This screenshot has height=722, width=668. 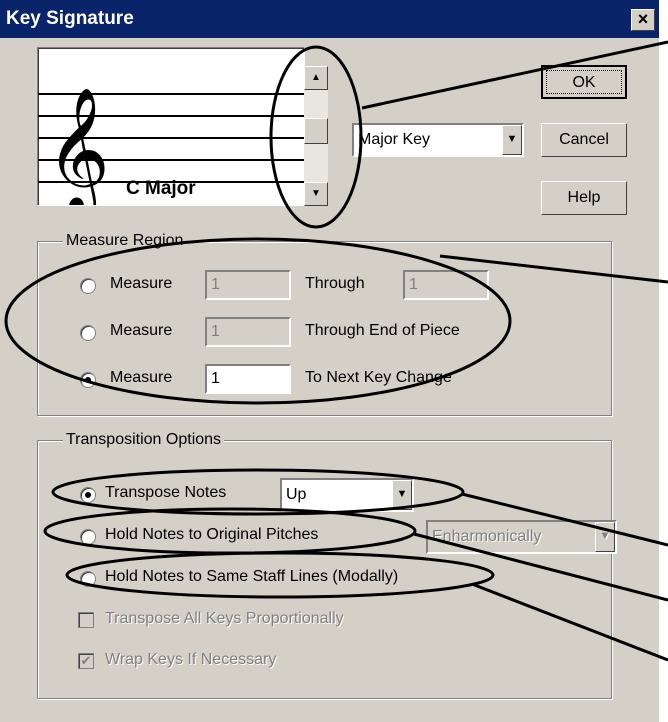 I want to click on key-preview: 𝄞 C Major, so click(x=171, y=132).